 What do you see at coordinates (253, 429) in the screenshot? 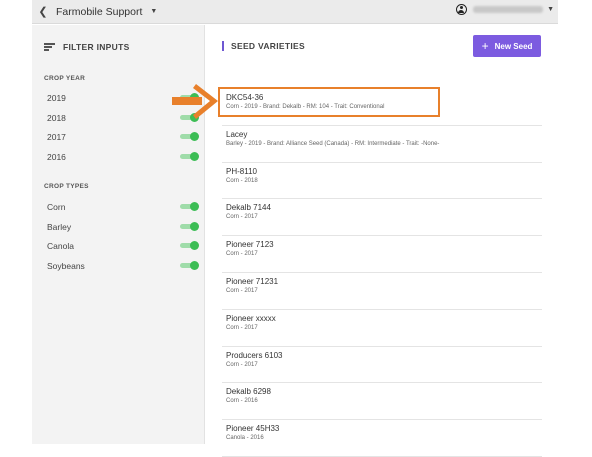
I see `seed-name: Pioneer 45H33` at bounding box center [253, 429].